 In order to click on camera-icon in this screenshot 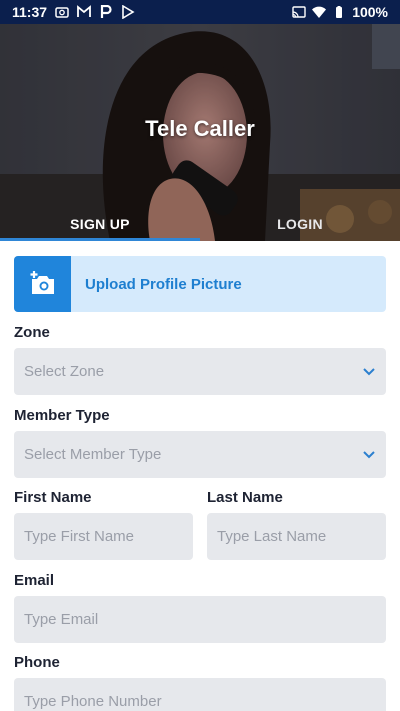, I will do `click(62, 12)`.